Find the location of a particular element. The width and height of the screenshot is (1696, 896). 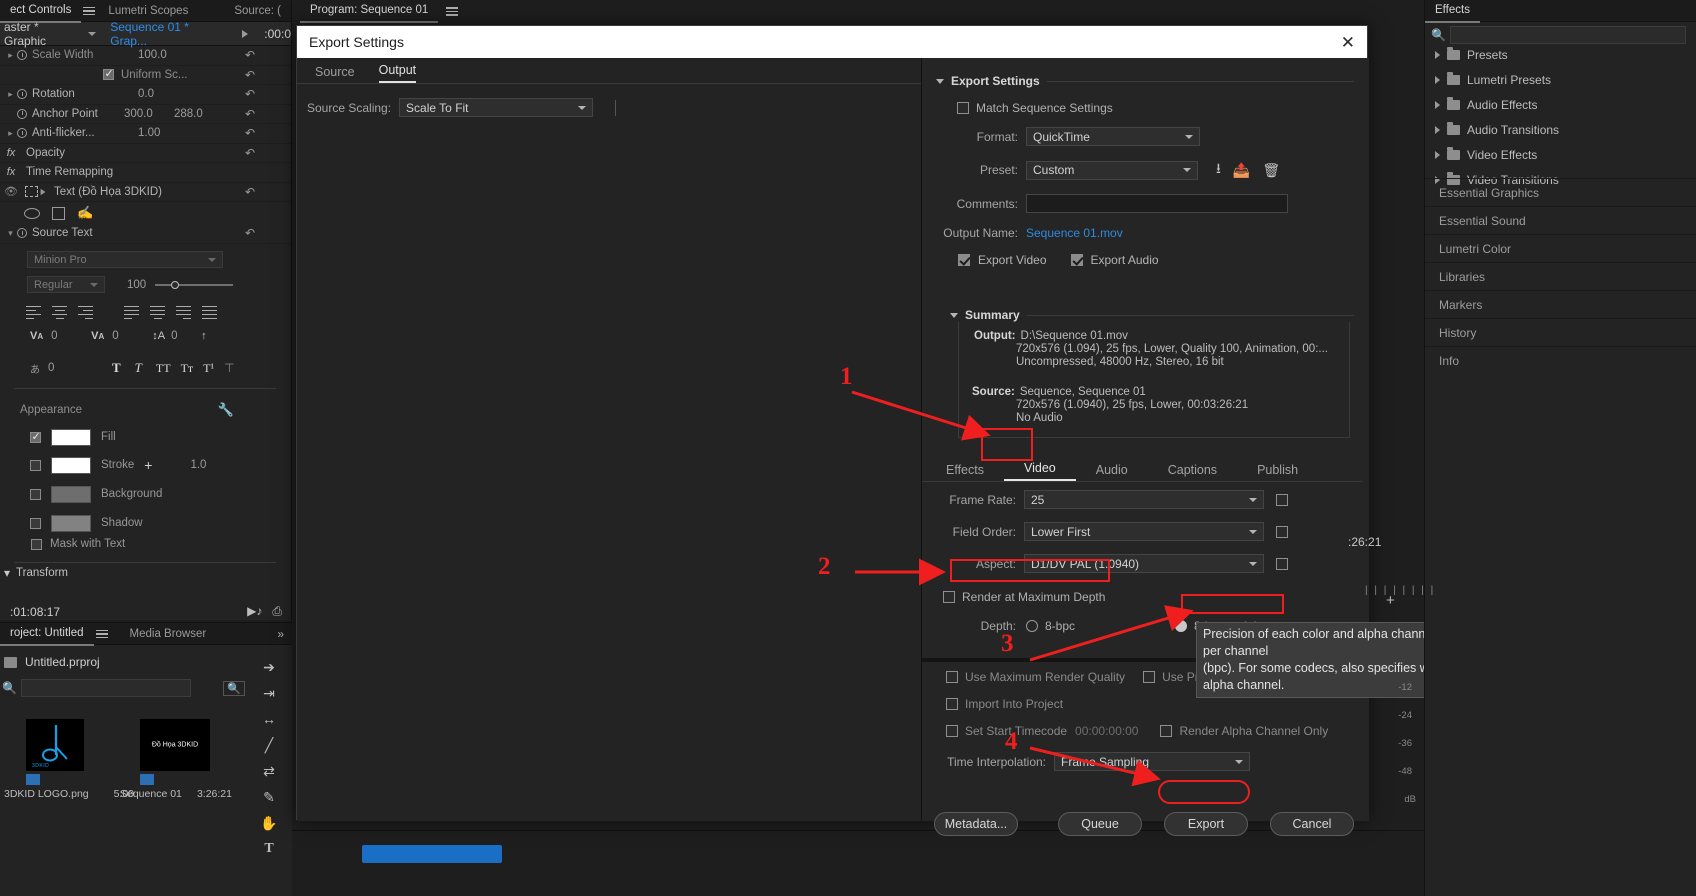

ellipse-tool-icon is located at coordinates (32, 213).